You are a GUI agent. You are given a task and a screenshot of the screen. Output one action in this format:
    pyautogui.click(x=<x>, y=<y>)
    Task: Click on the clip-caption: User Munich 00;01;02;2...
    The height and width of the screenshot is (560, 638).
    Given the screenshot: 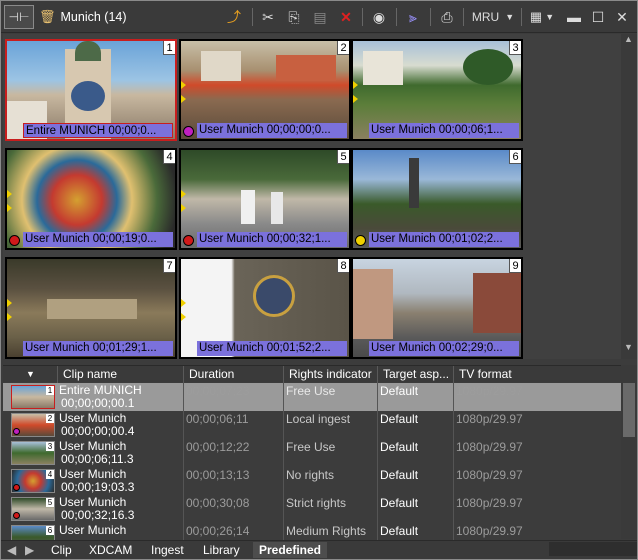 What is the action you would take?
    pyautogui.click(x=444, y=239)
    